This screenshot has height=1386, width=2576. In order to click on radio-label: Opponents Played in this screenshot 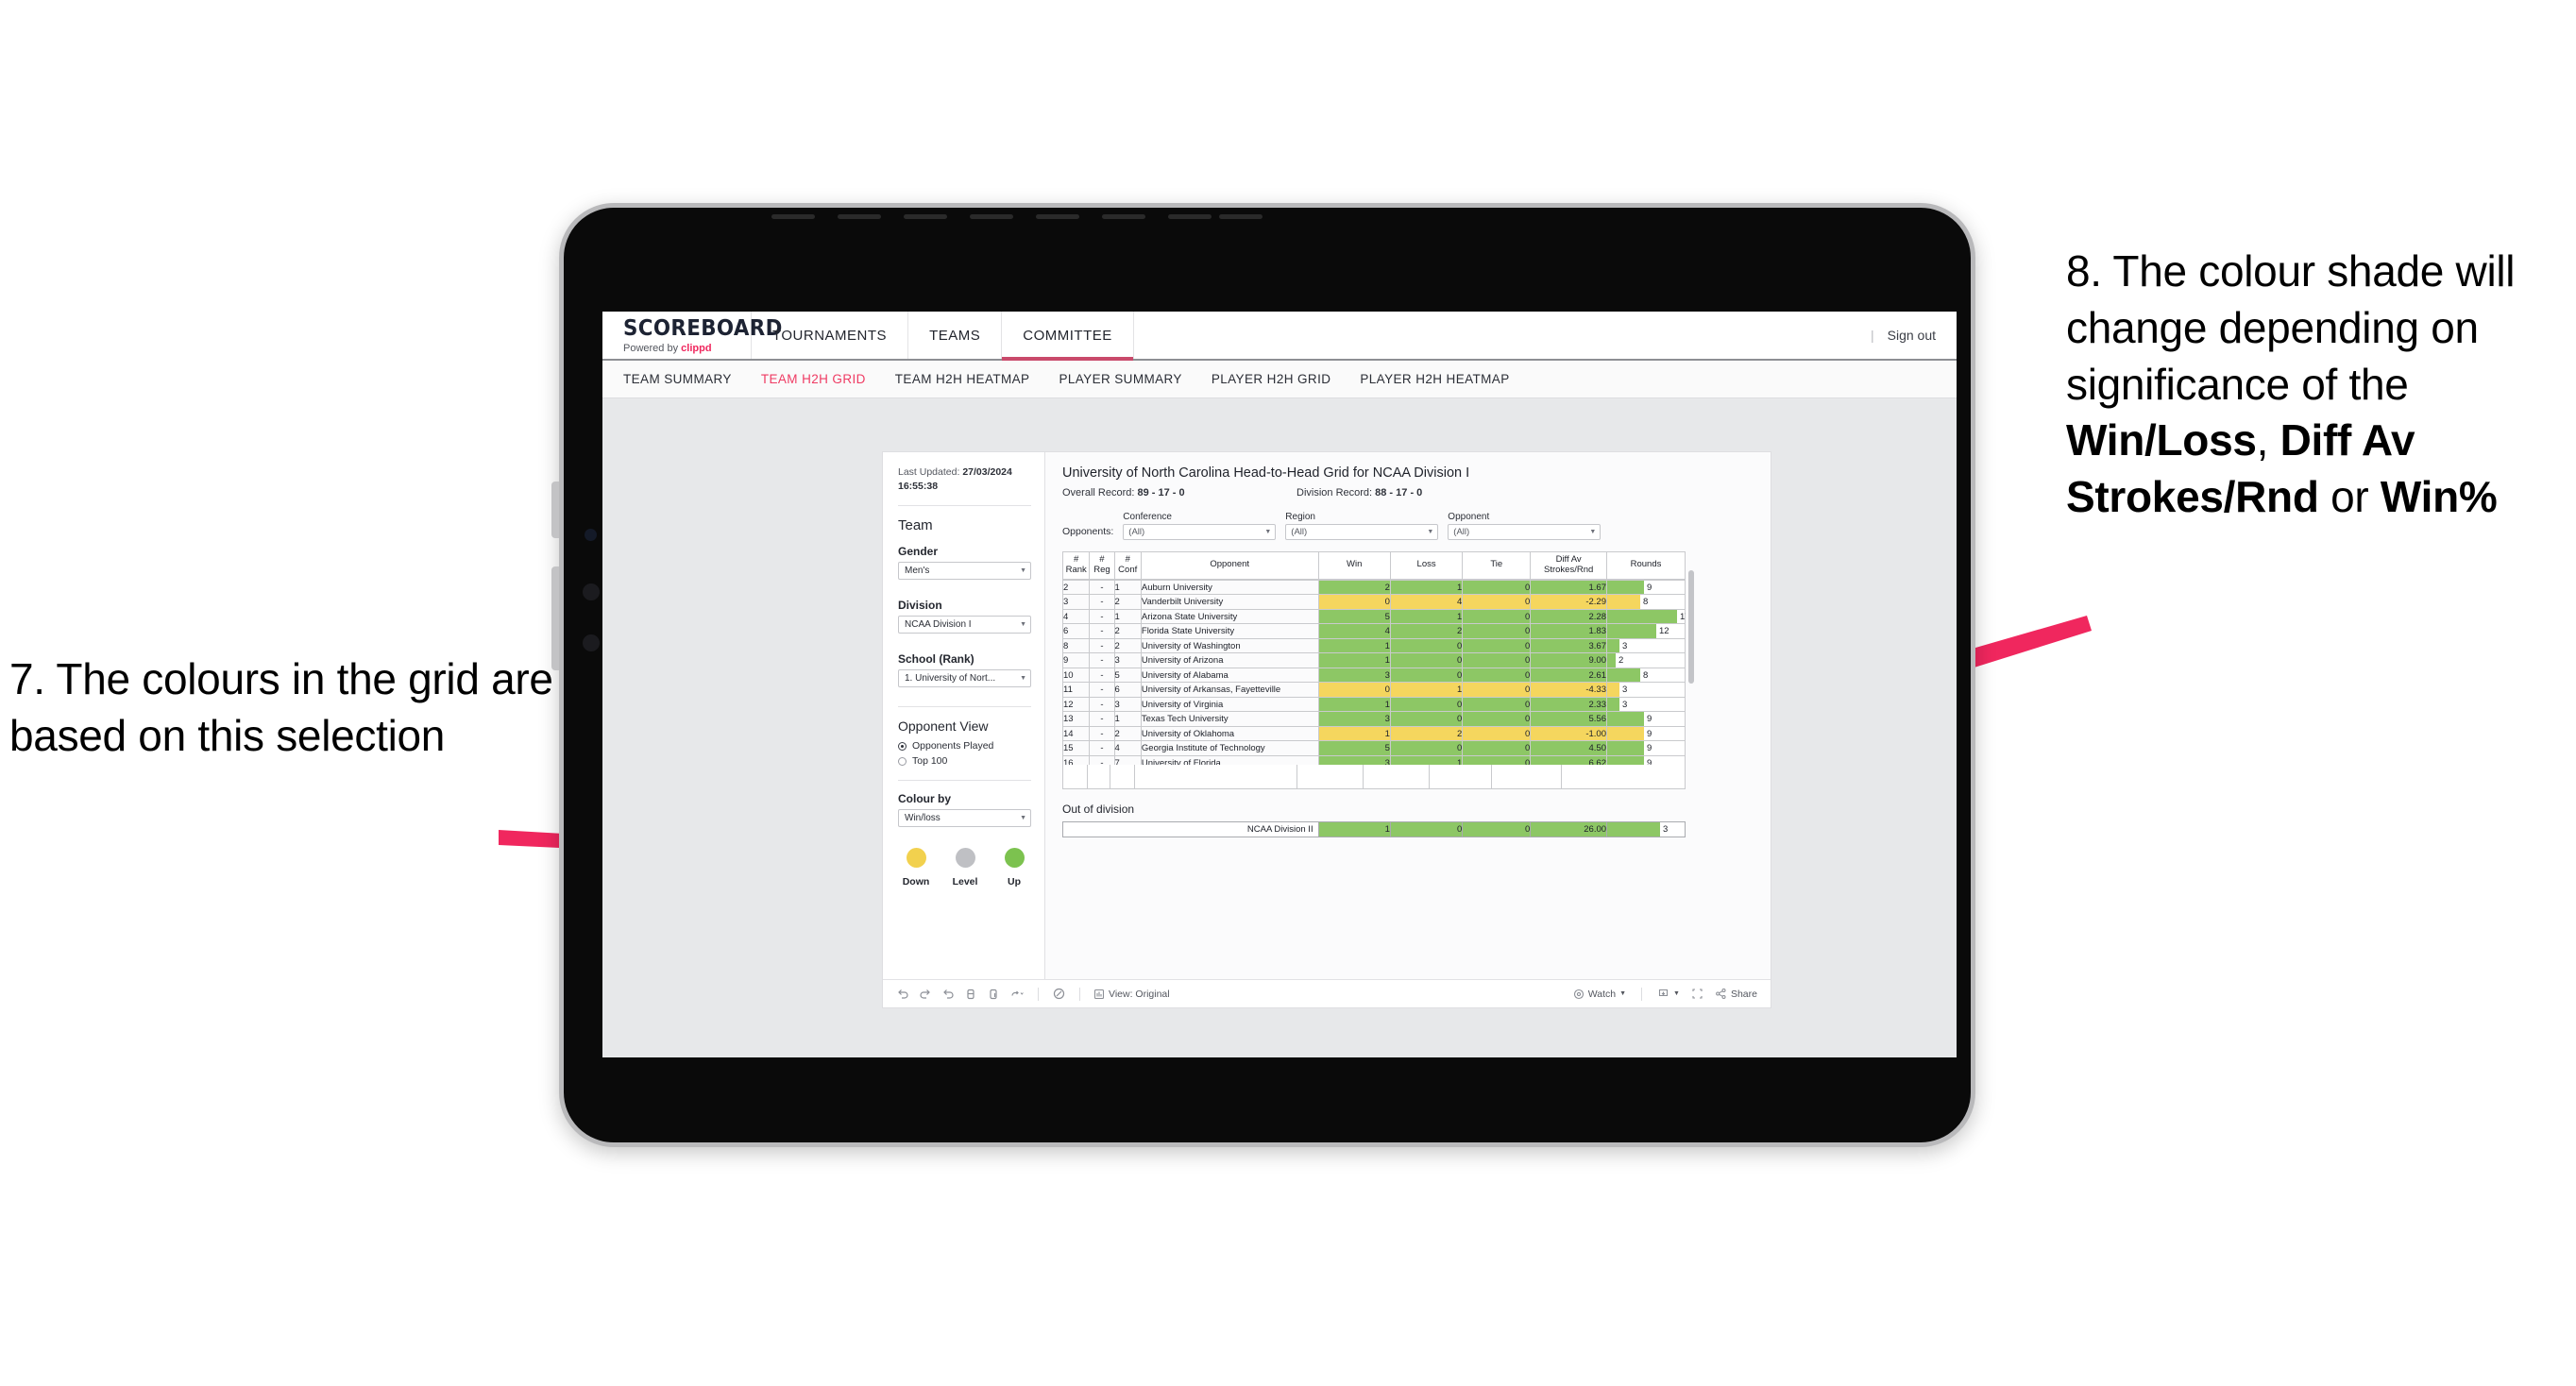, I will do `click(953, 746)`.